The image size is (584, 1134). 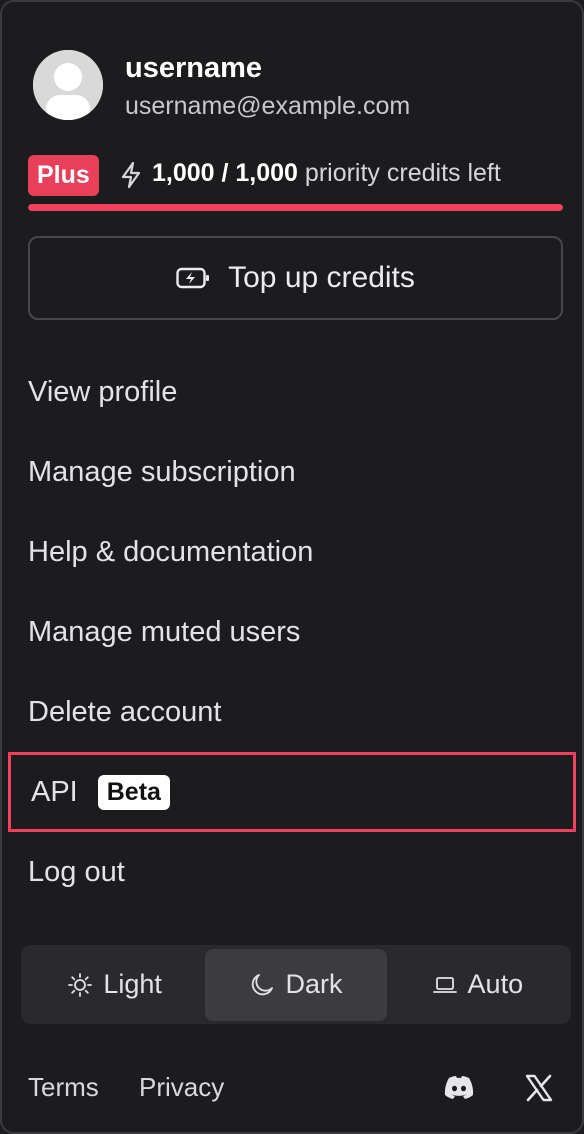 I want to click on top-up-credits-button: Top up credits, so click(x=295, y=278).